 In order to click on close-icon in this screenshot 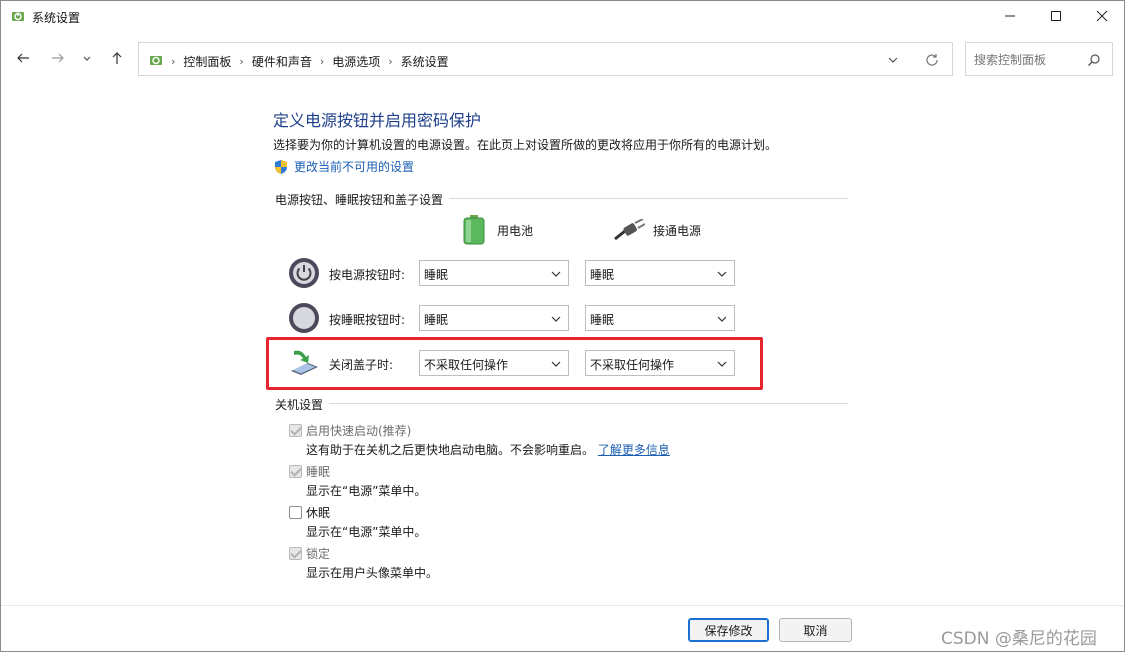, I will do `click(1102, 16)`.